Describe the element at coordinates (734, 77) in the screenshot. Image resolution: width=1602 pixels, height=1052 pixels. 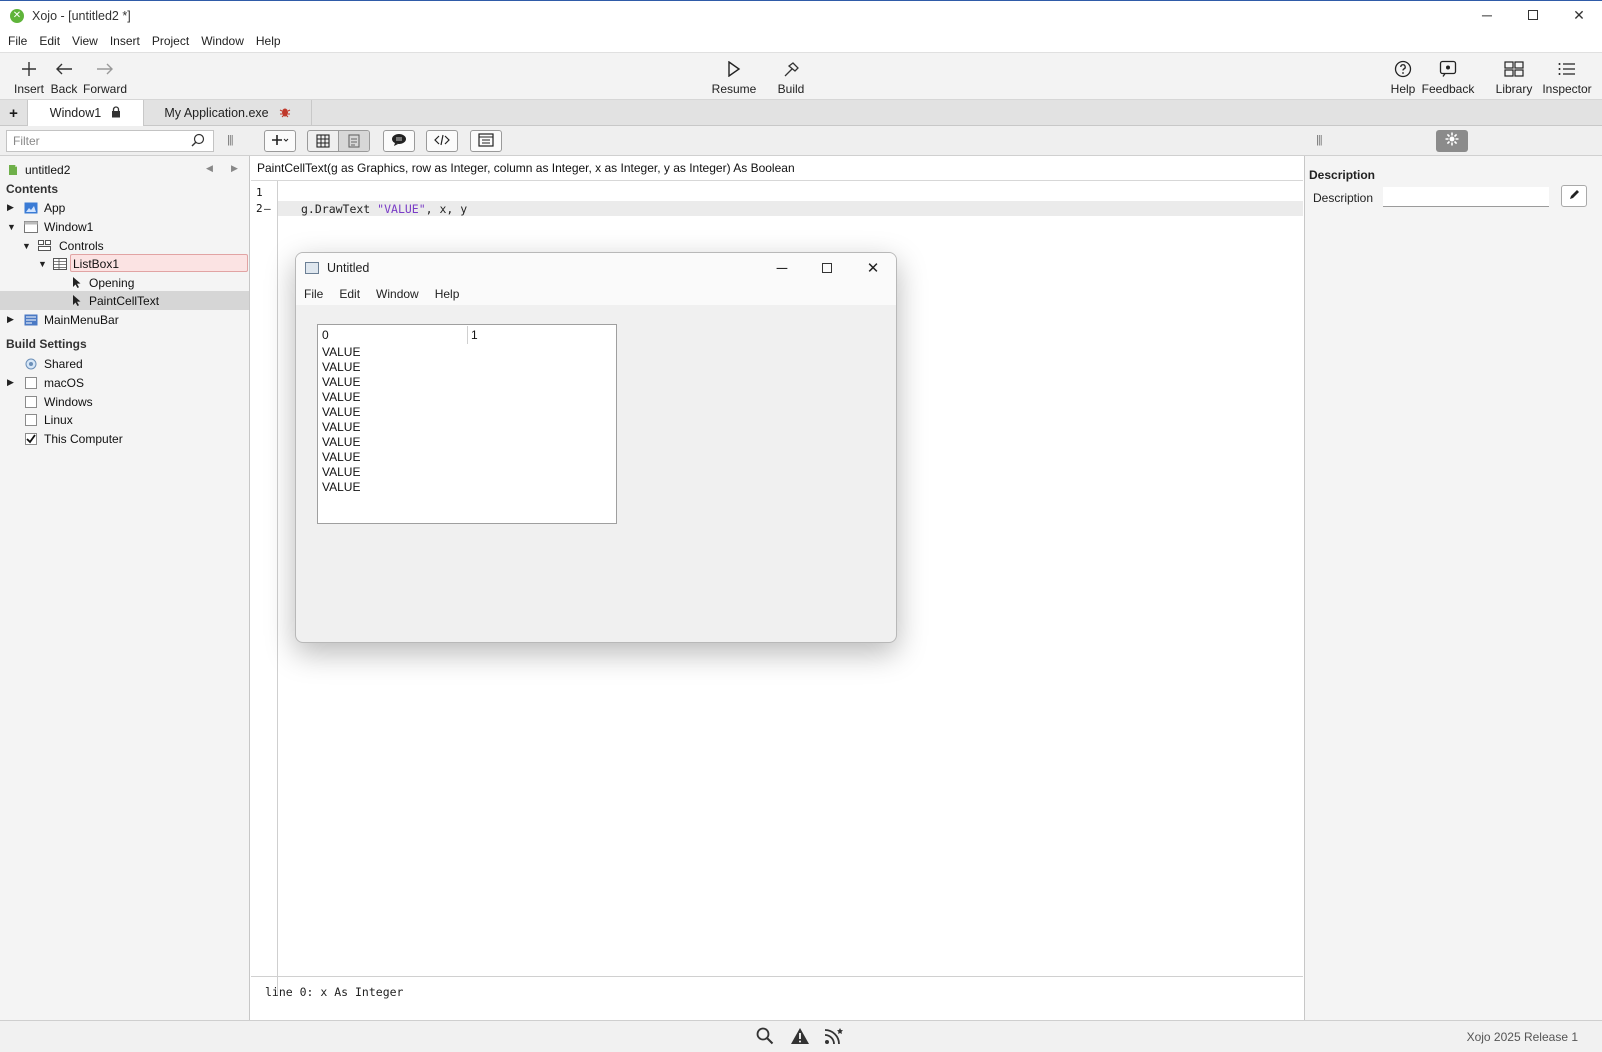
I see `resume-button: Resume` at that location.